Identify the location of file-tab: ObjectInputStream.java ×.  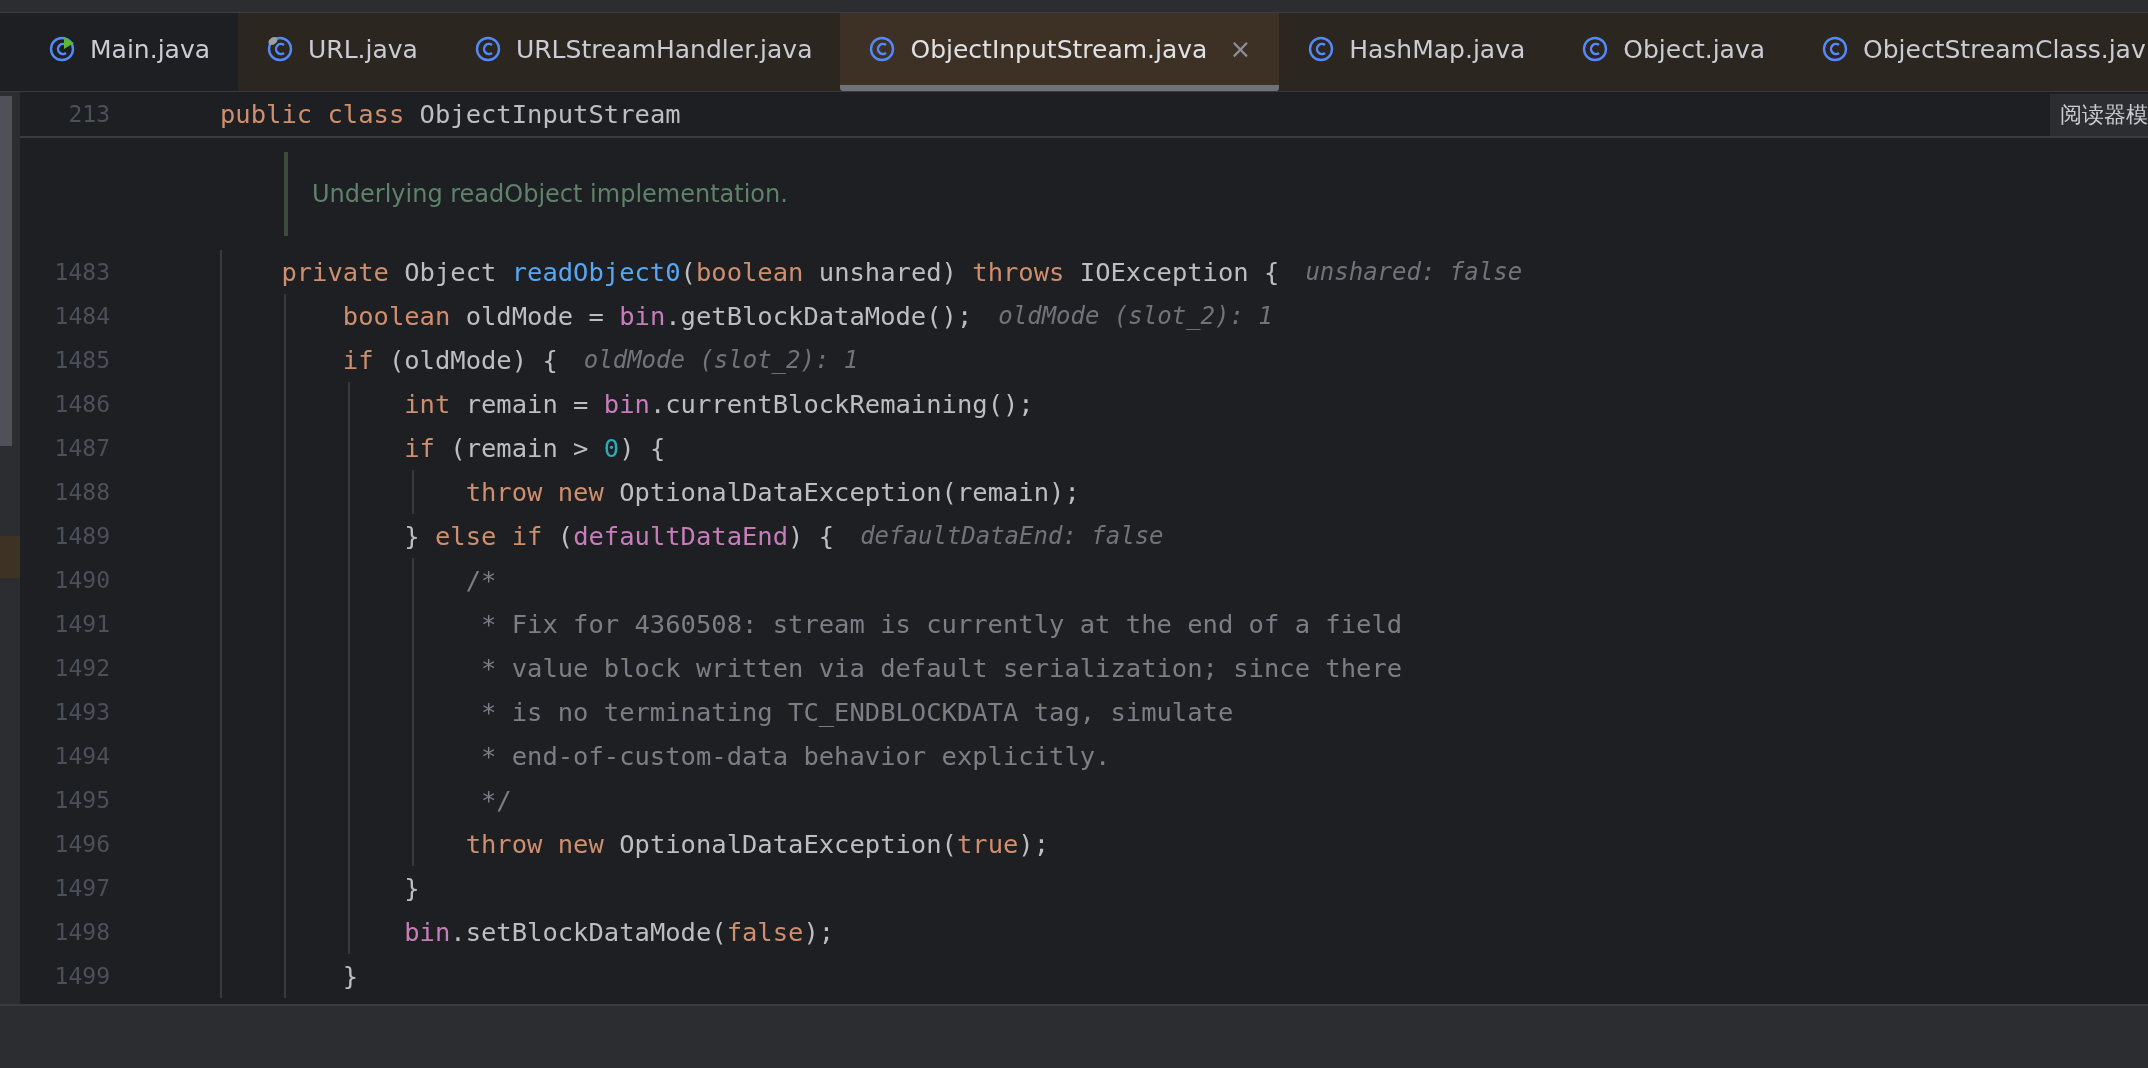
(1060, 52).